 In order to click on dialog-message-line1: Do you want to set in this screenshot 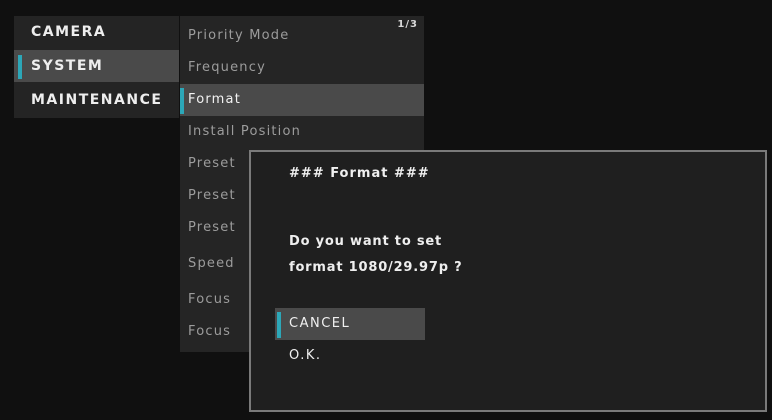, I will do `click(366, 241)`.